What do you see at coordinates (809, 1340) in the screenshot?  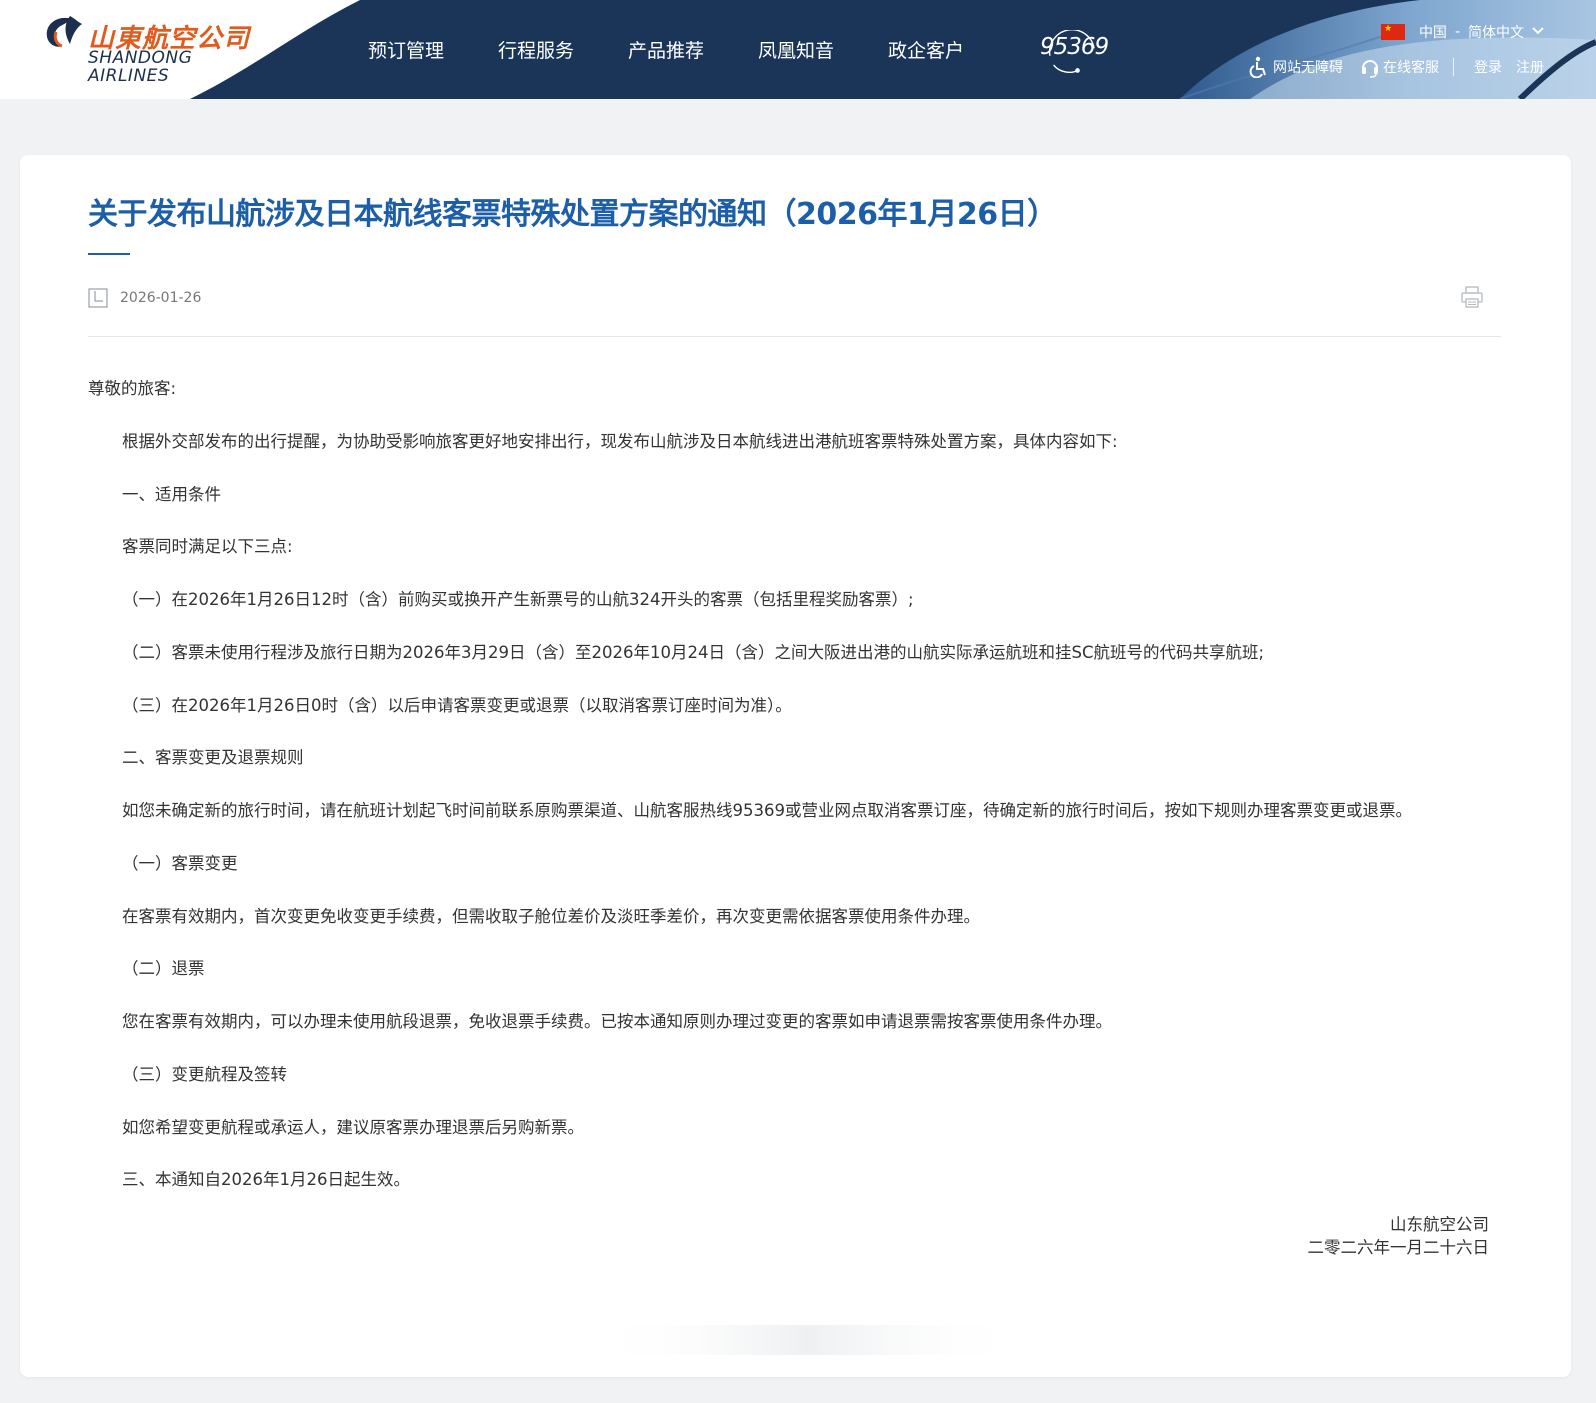 I see `scroll-indicator` at bounding box center [809, 1340].